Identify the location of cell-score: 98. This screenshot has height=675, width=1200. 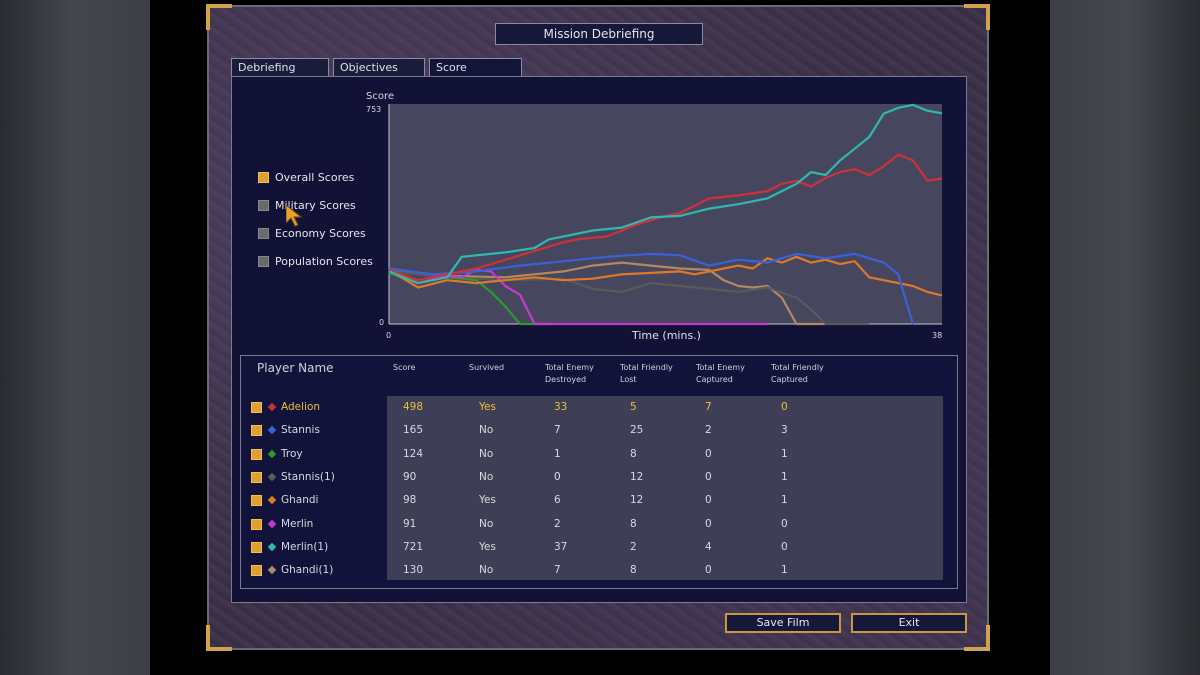
(410, 500).